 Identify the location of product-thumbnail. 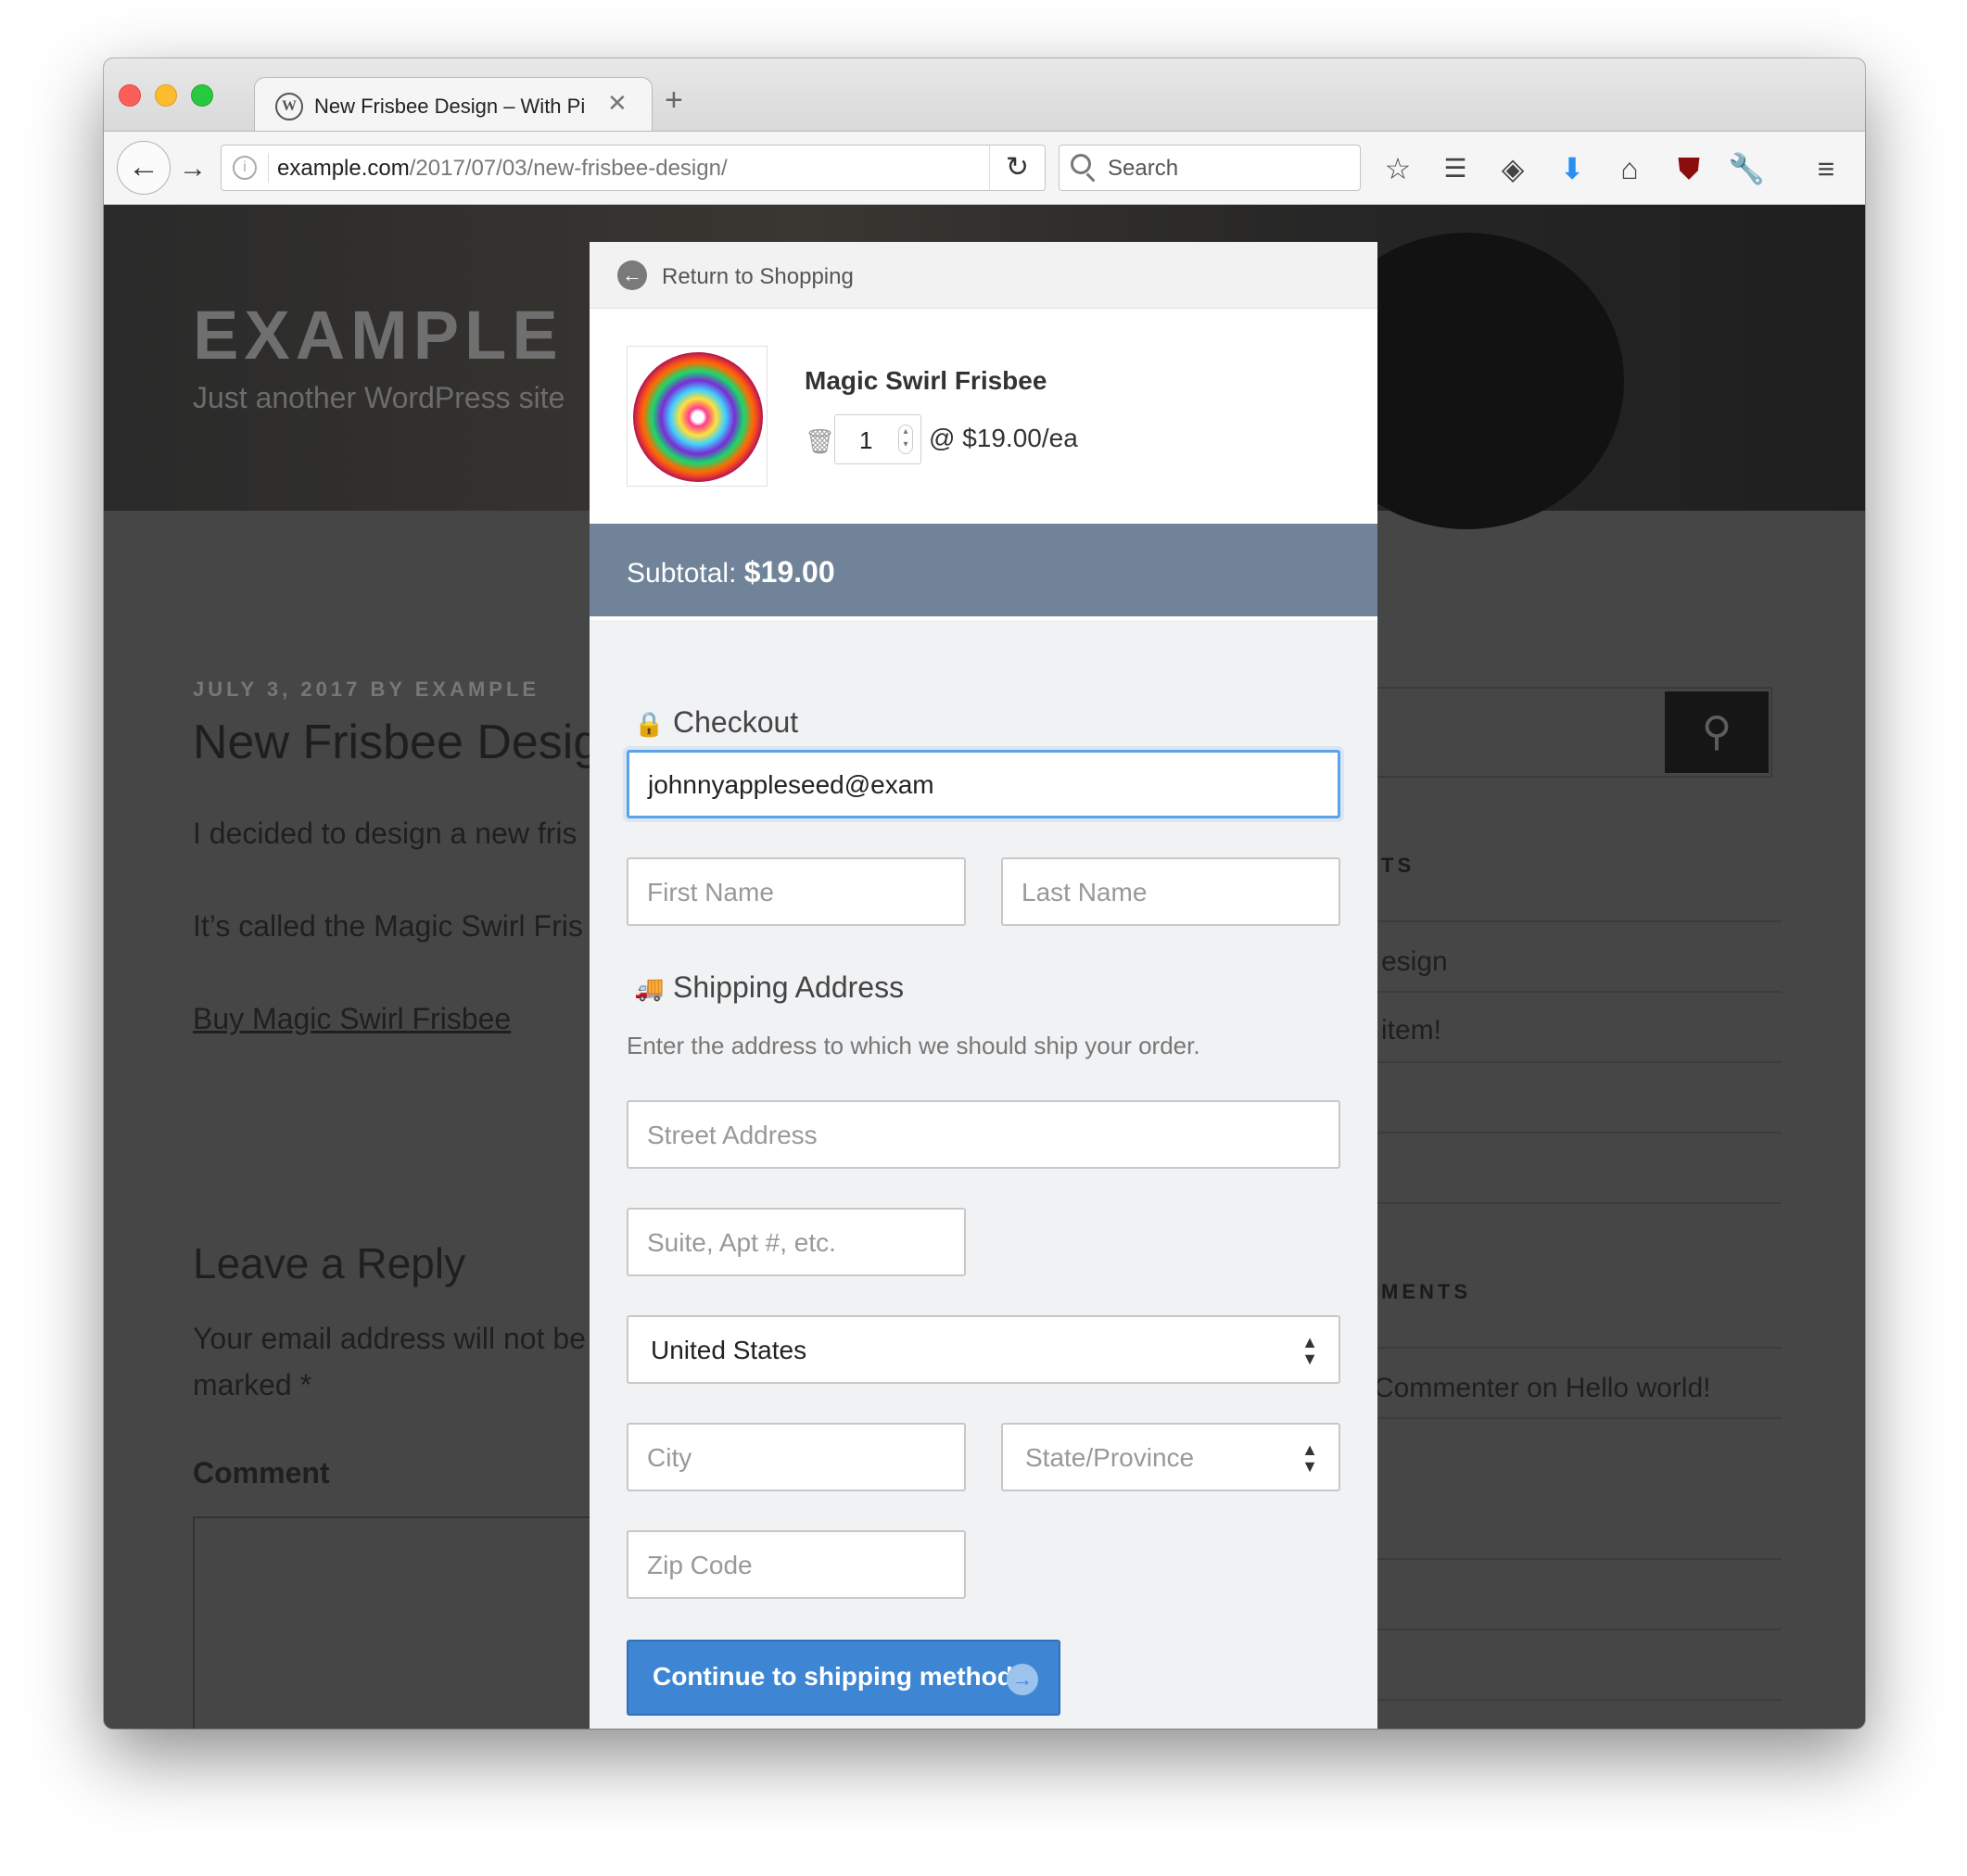
(697, 416).